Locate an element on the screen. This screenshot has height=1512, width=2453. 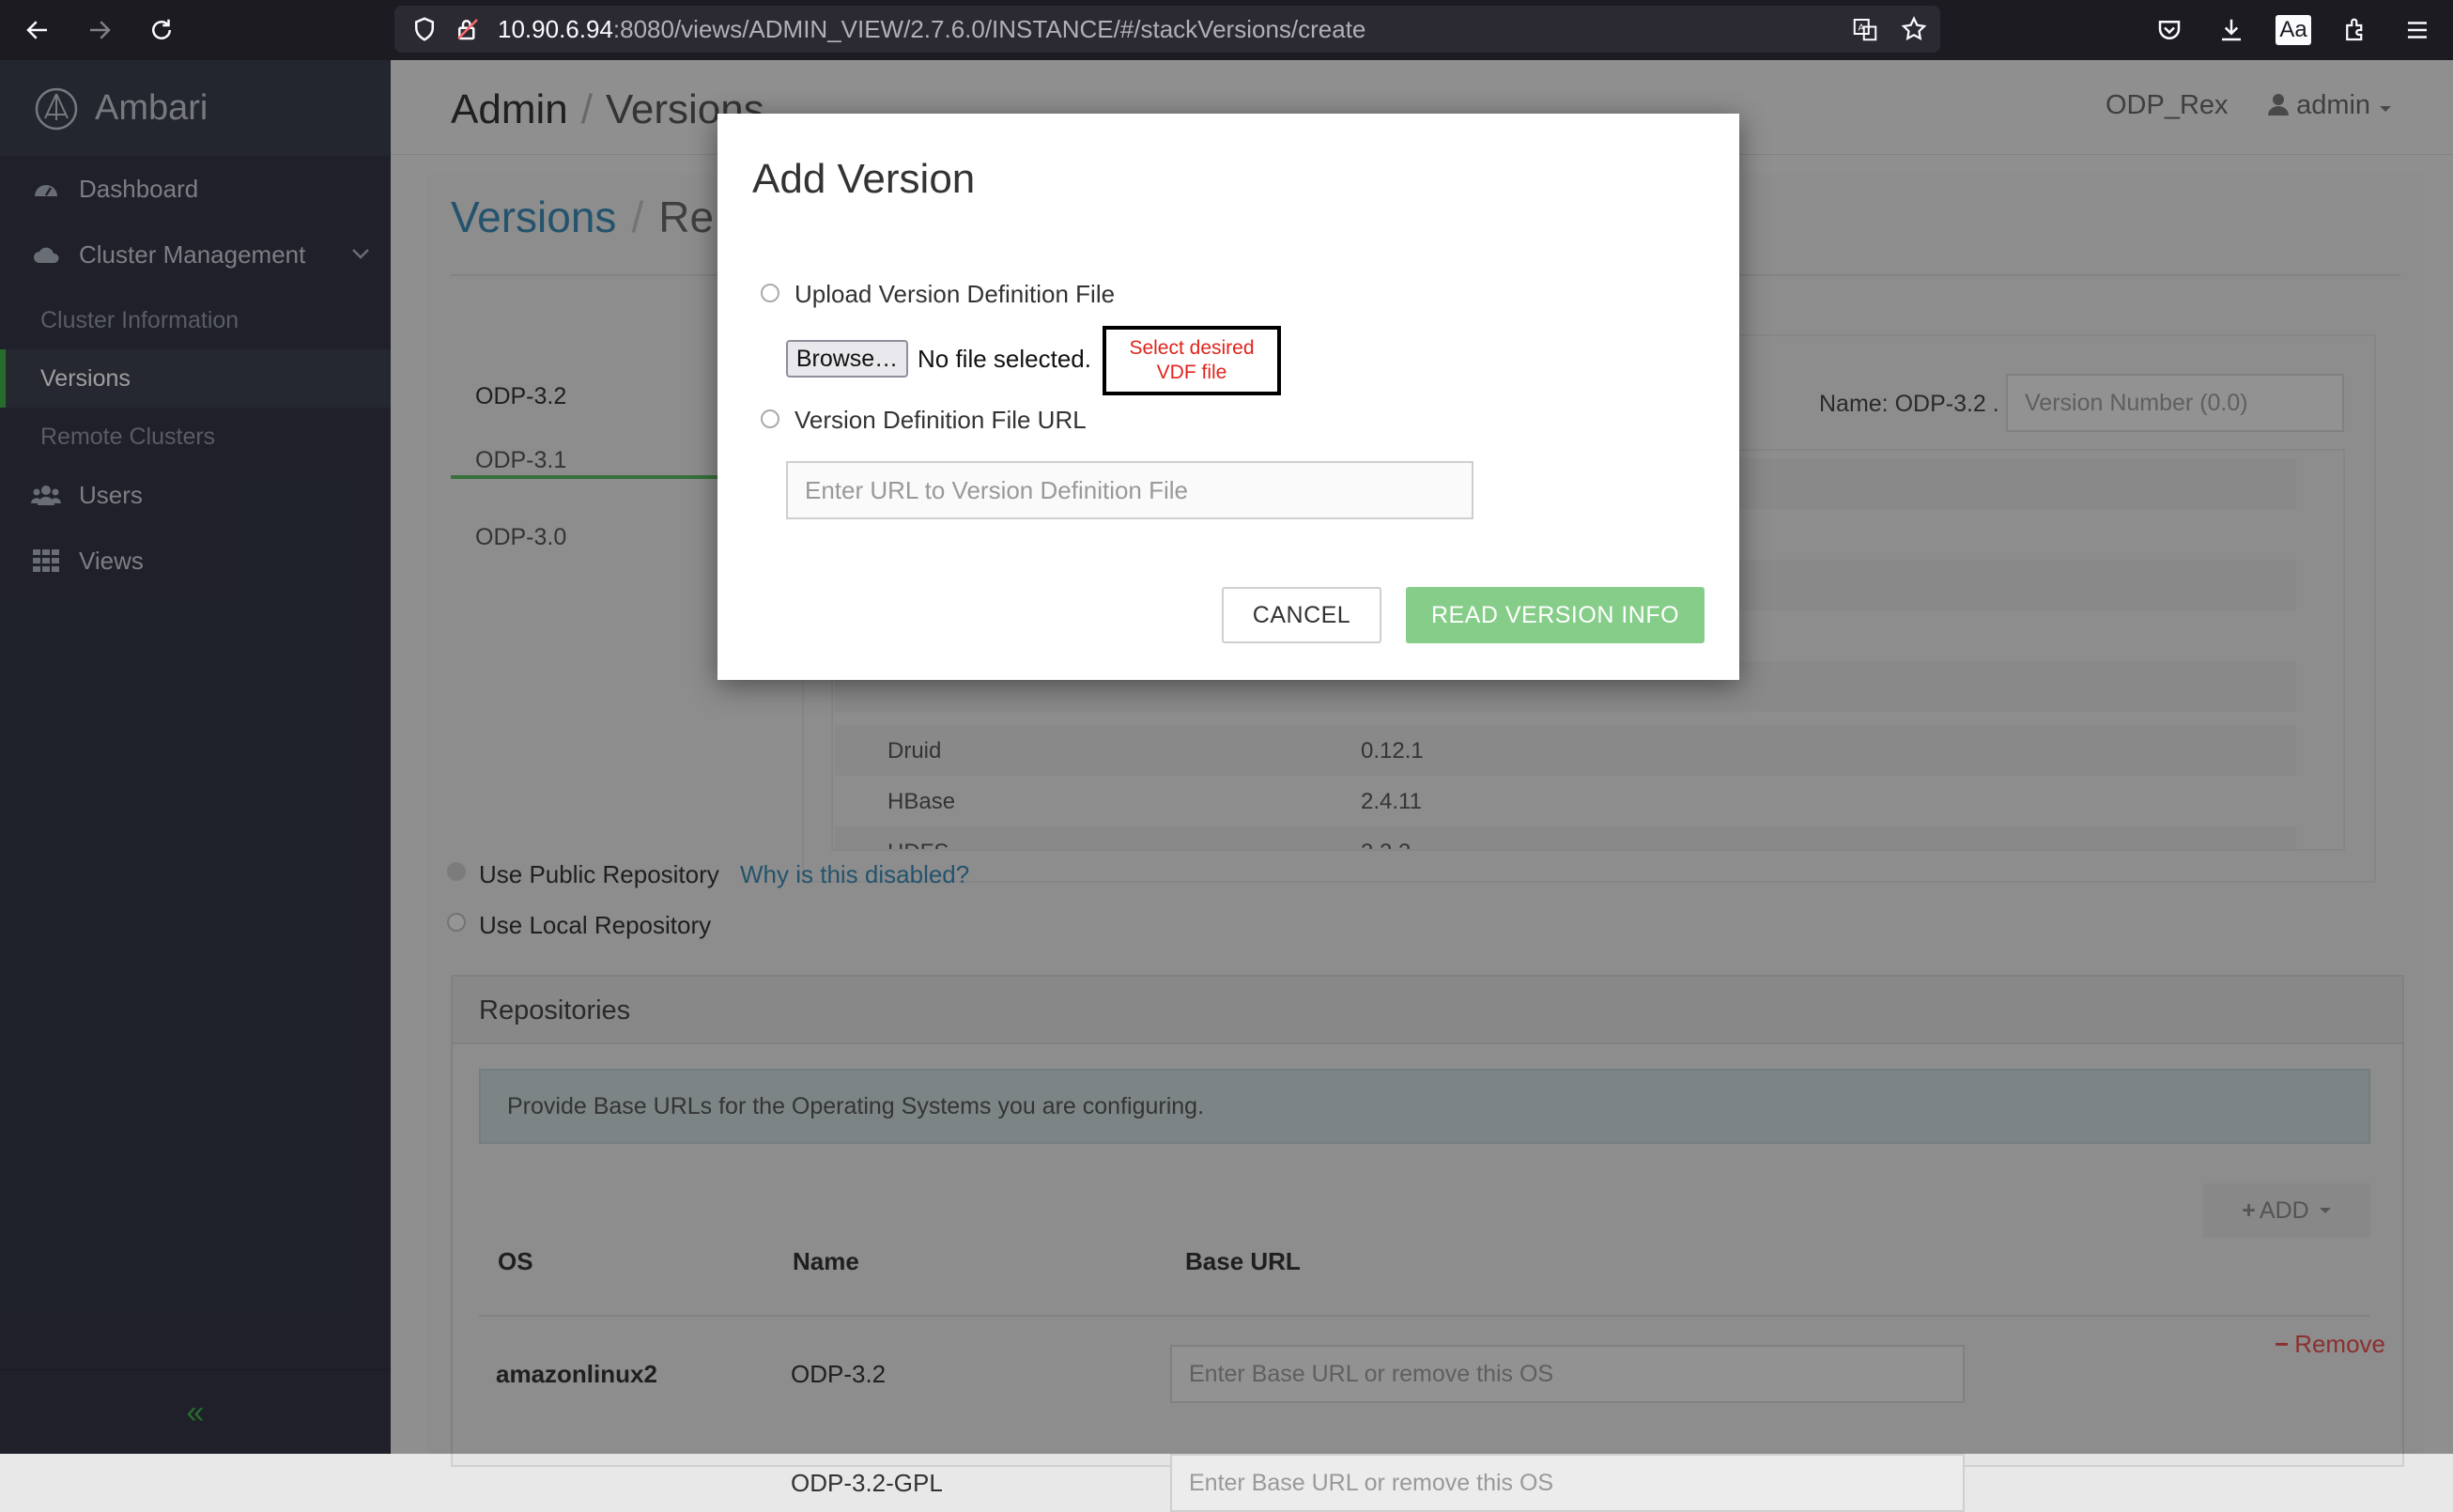
upload-file-radio is located at coordinates (770, 293).